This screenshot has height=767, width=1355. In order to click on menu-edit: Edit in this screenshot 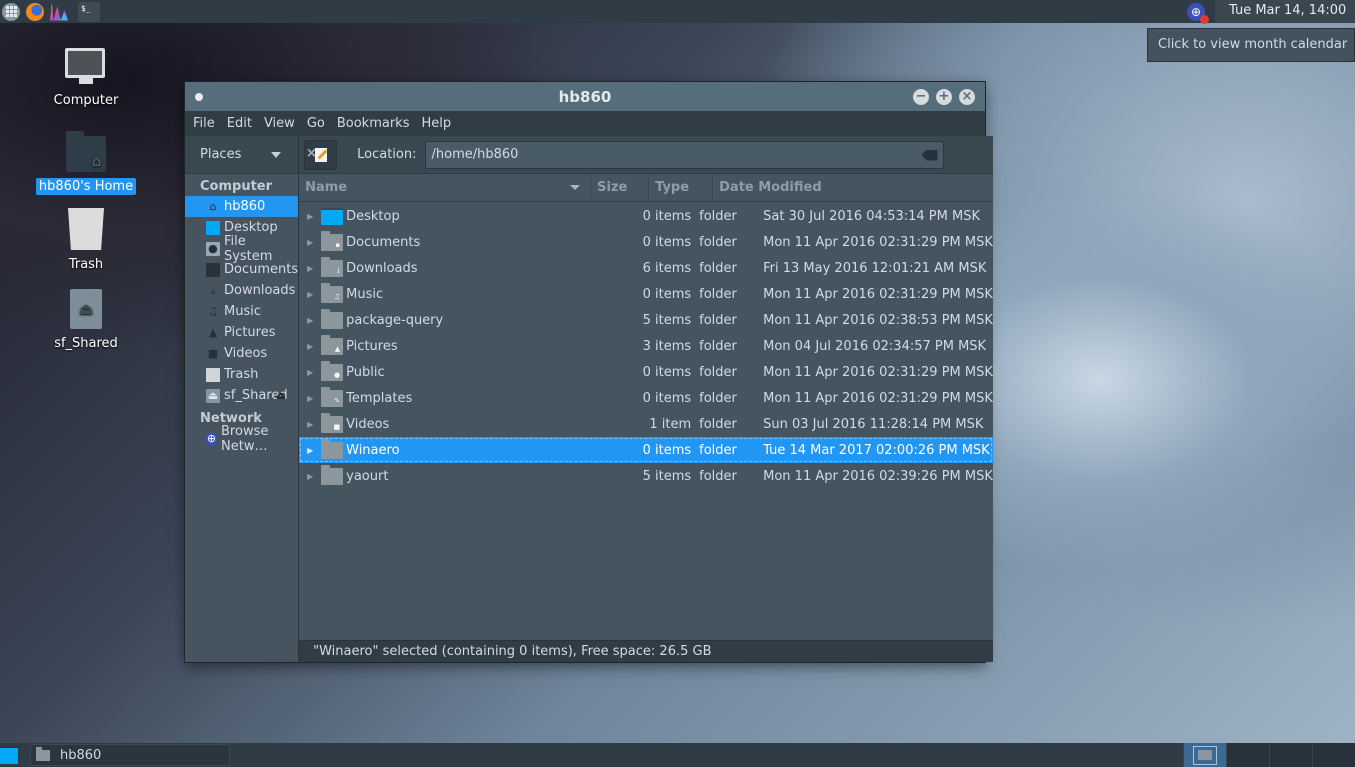, I will do `click(239, 123)`.